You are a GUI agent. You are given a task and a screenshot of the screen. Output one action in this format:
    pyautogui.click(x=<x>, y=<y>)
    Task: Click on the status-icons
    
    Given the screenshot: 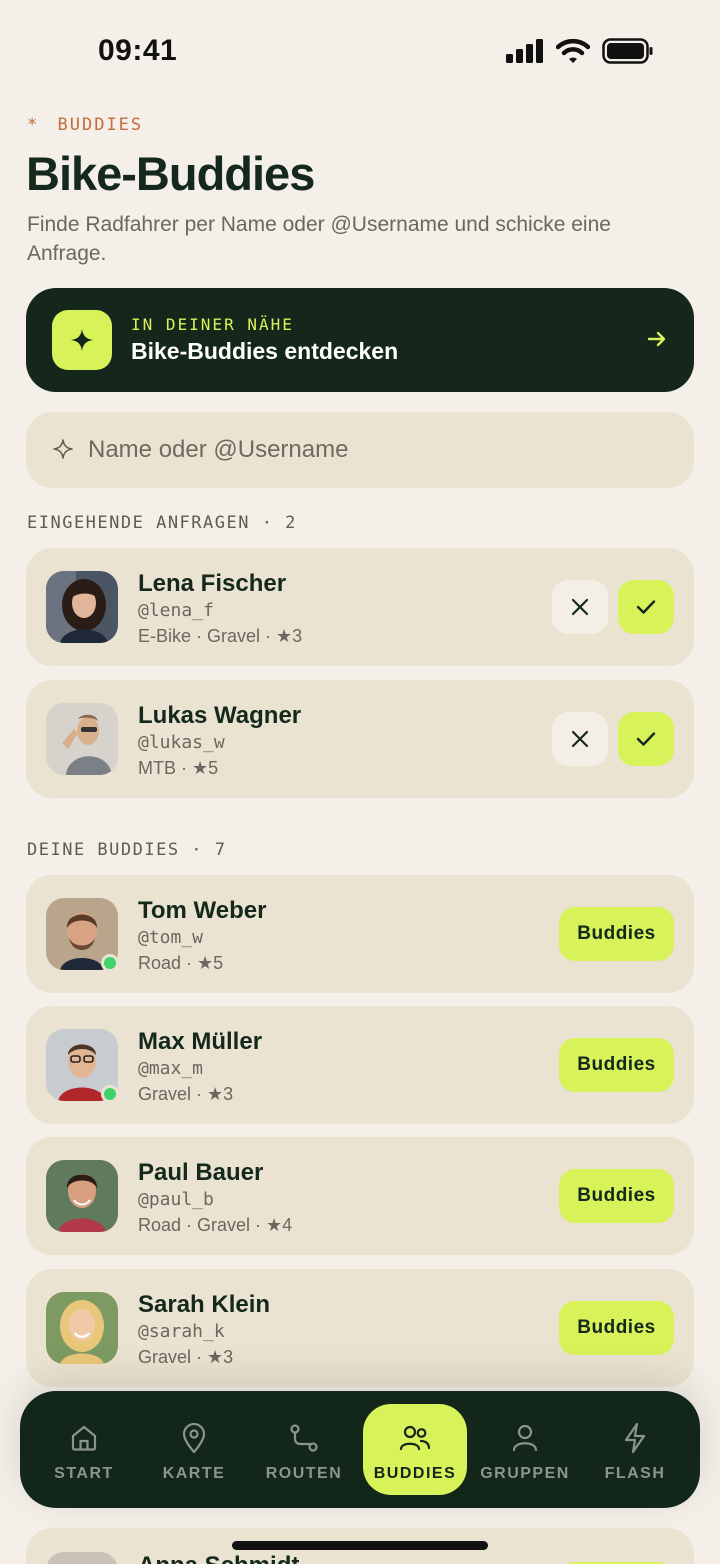 What is the action you would take?
    pyautogui.click(x=580, y=51)
    